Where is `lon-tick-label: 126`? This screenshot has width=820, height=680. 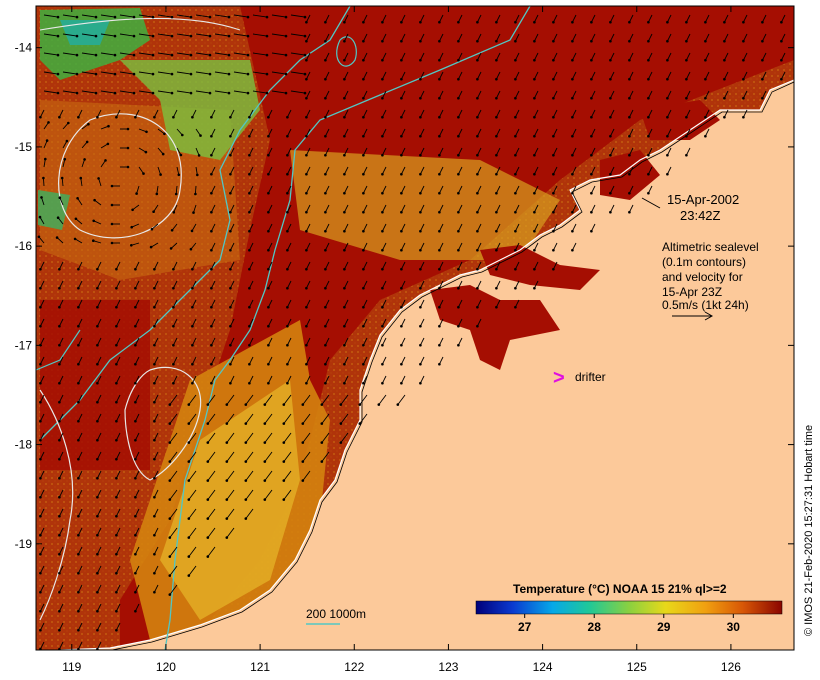
lon-tick-label: 126 is located at coordinates (731, 667).